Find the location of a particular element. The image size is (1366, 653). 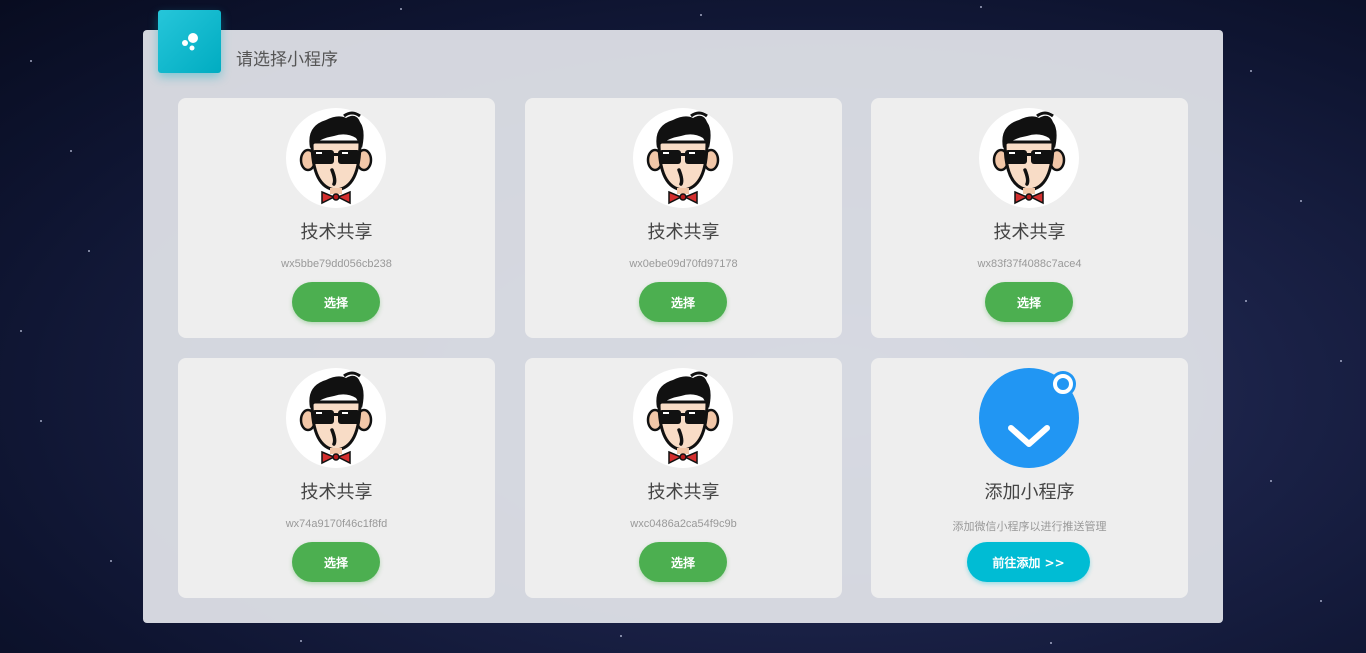

bubbles-icon is located at coordinates (189, 41).